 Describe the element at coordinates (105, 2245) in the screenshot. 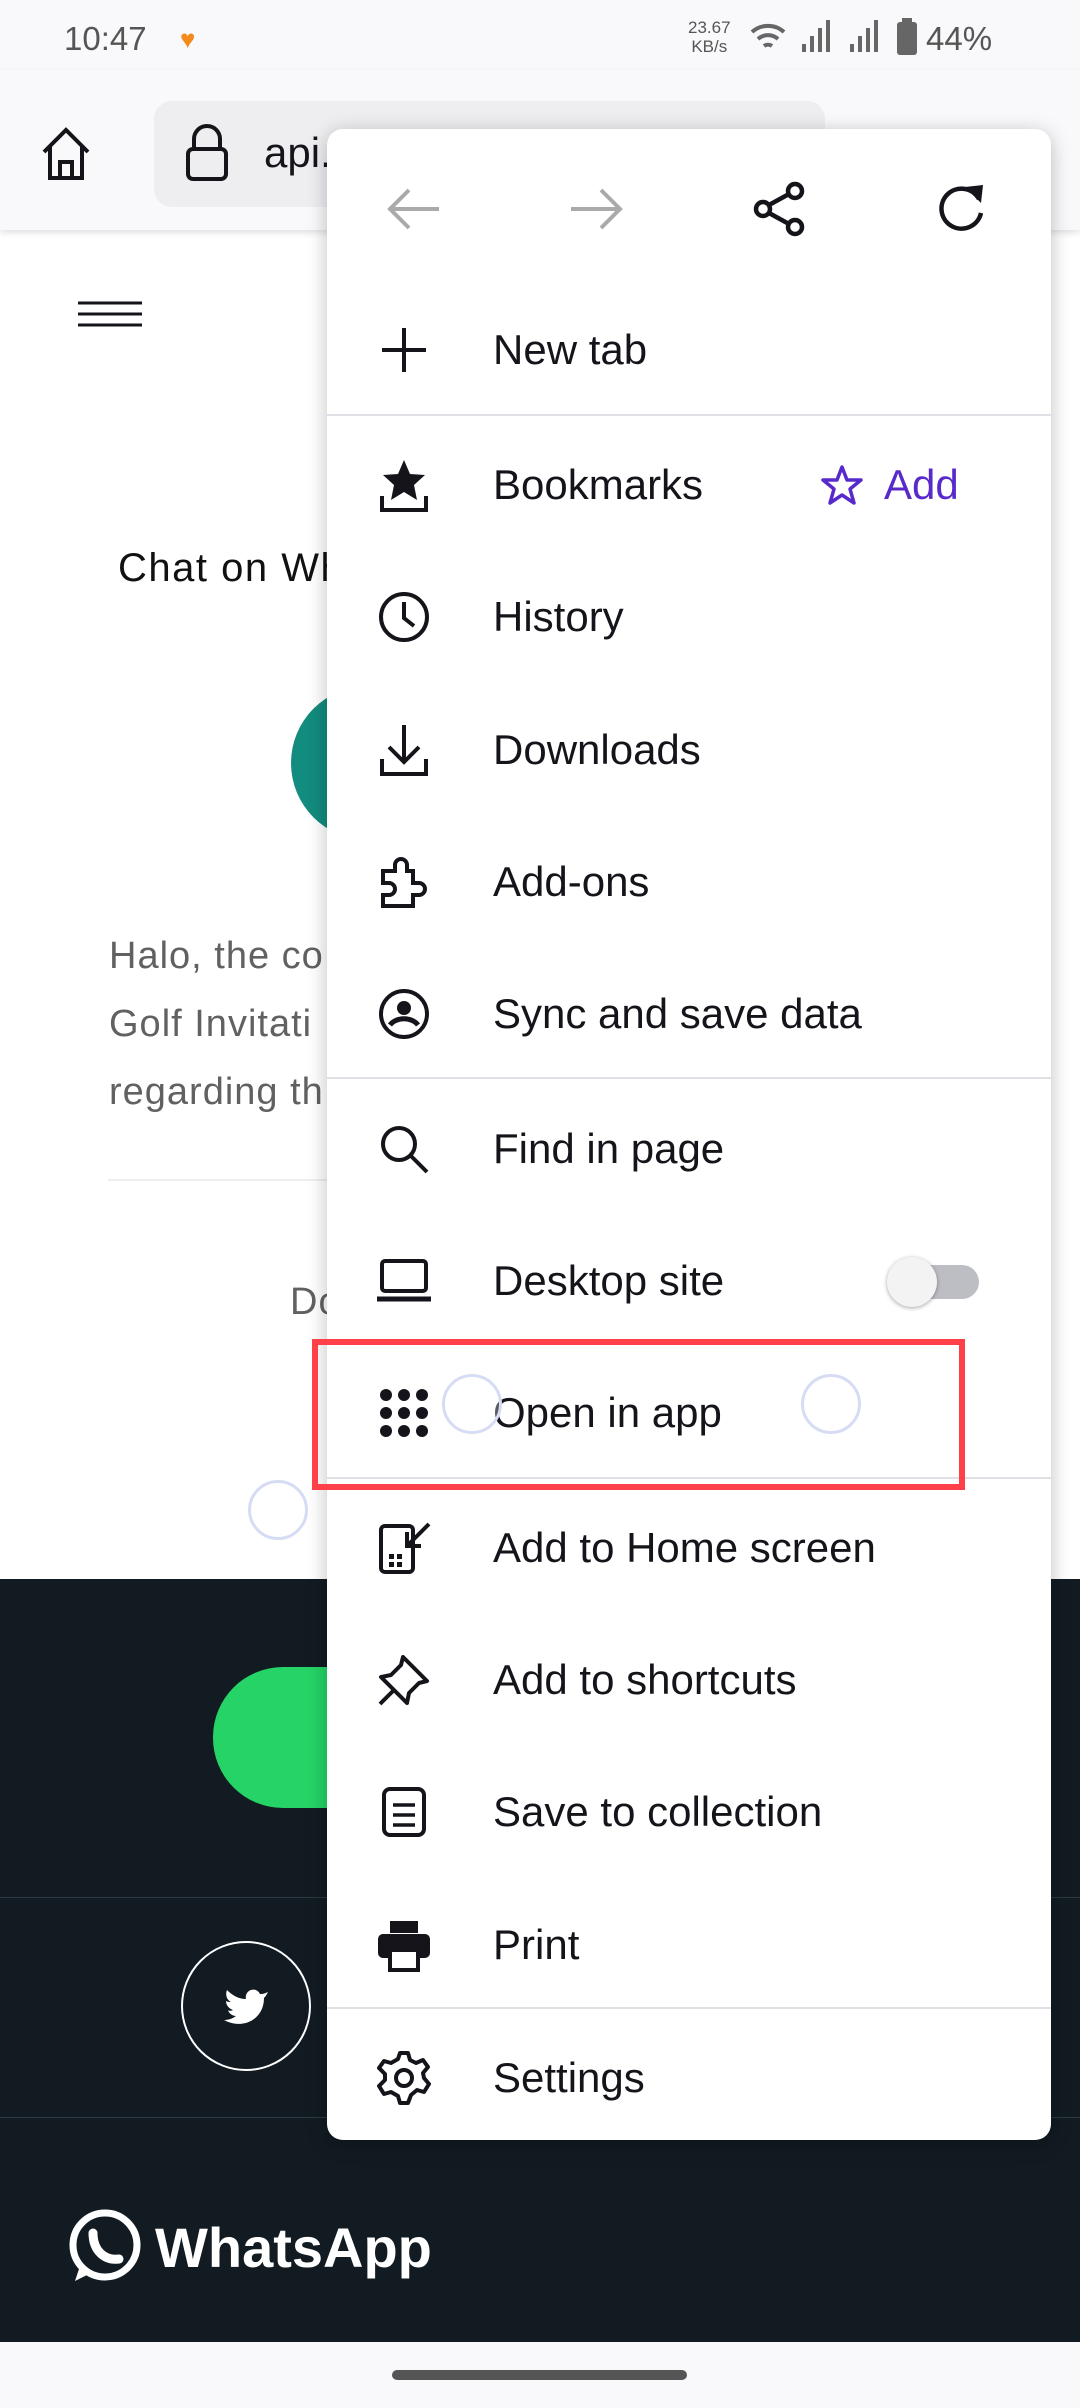

I see `whatsapp-icon` at that location.